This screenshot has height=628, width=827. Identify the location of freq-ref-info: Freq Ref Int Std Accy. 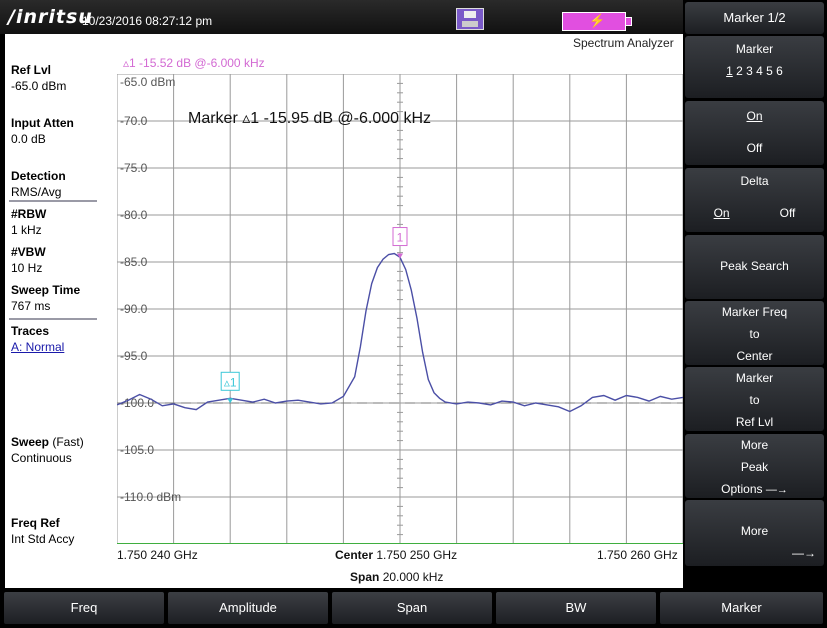
(42, 531).